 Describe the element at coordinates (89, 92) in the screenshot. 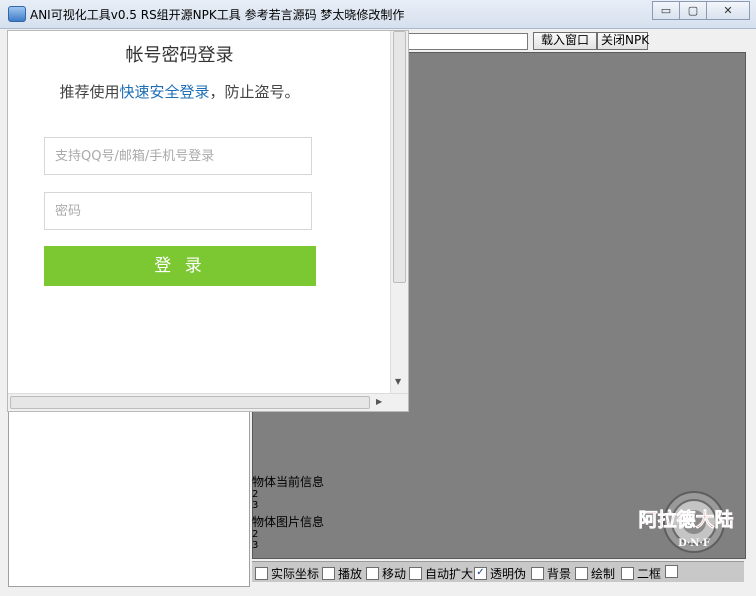

I see `subtitle-prefix: 推荐使用` at that location.